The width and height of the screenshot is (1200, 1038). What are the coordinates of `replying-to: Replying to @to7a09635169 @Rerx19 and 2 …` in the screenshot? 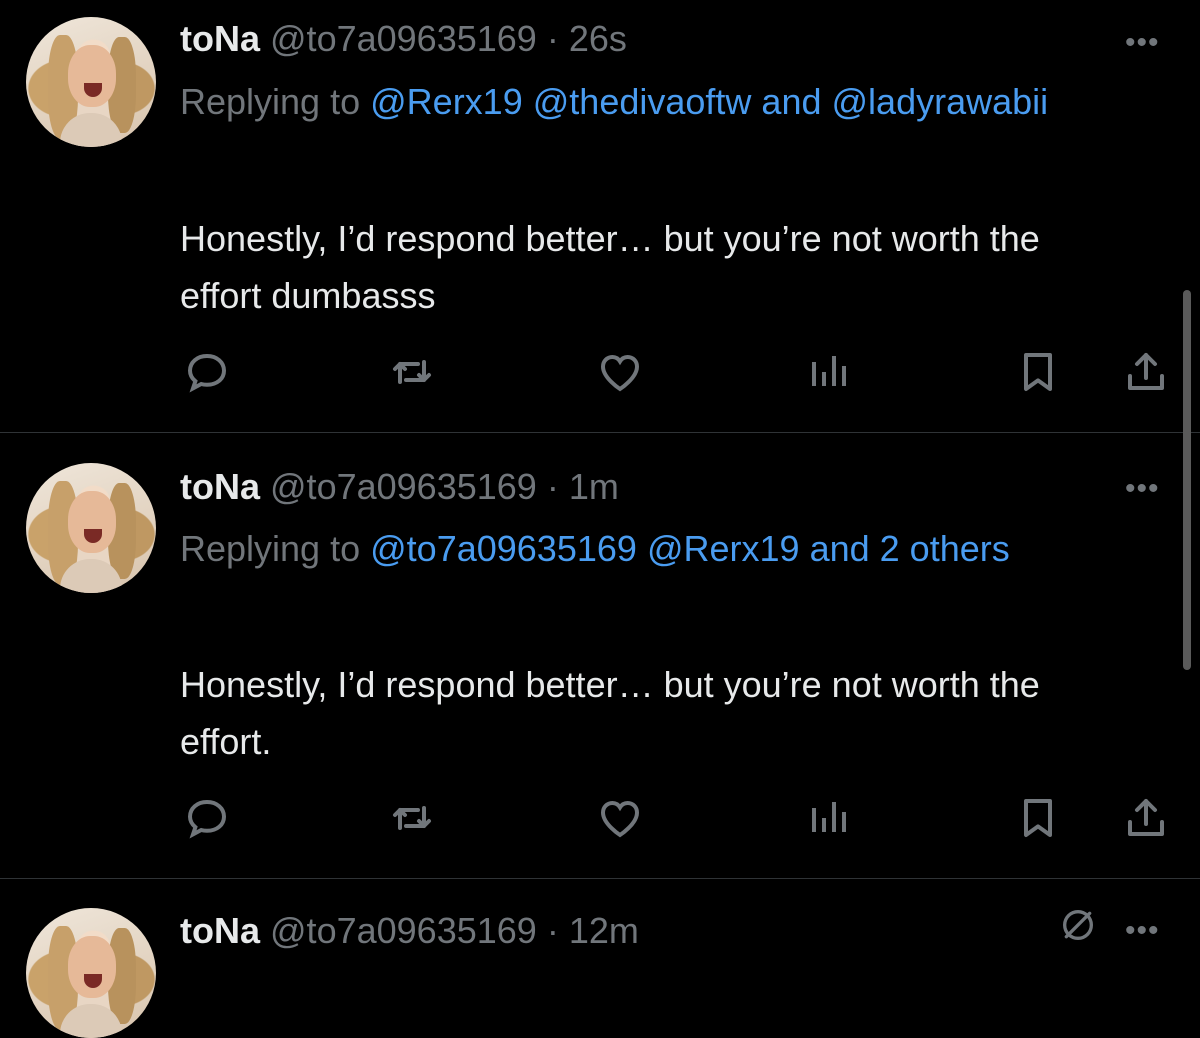 It's located at (595, 548).